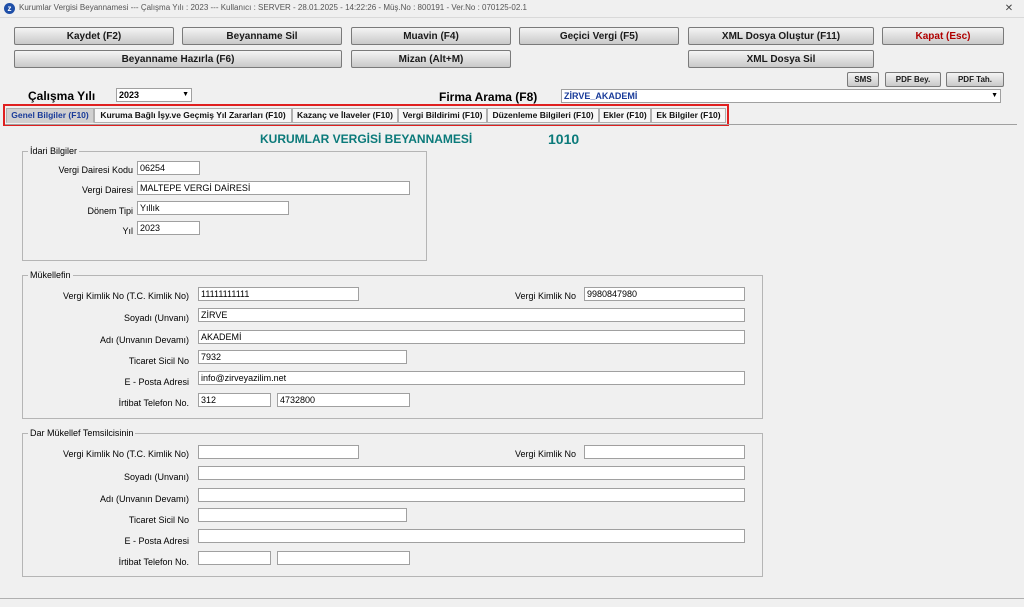 This screenshot has width=1024, height=607. Describe the element at coordinates (781, 96) in the screenshot. I see `firma-arama-select: ZİRVE_AKADEMİ ▼` at that location.